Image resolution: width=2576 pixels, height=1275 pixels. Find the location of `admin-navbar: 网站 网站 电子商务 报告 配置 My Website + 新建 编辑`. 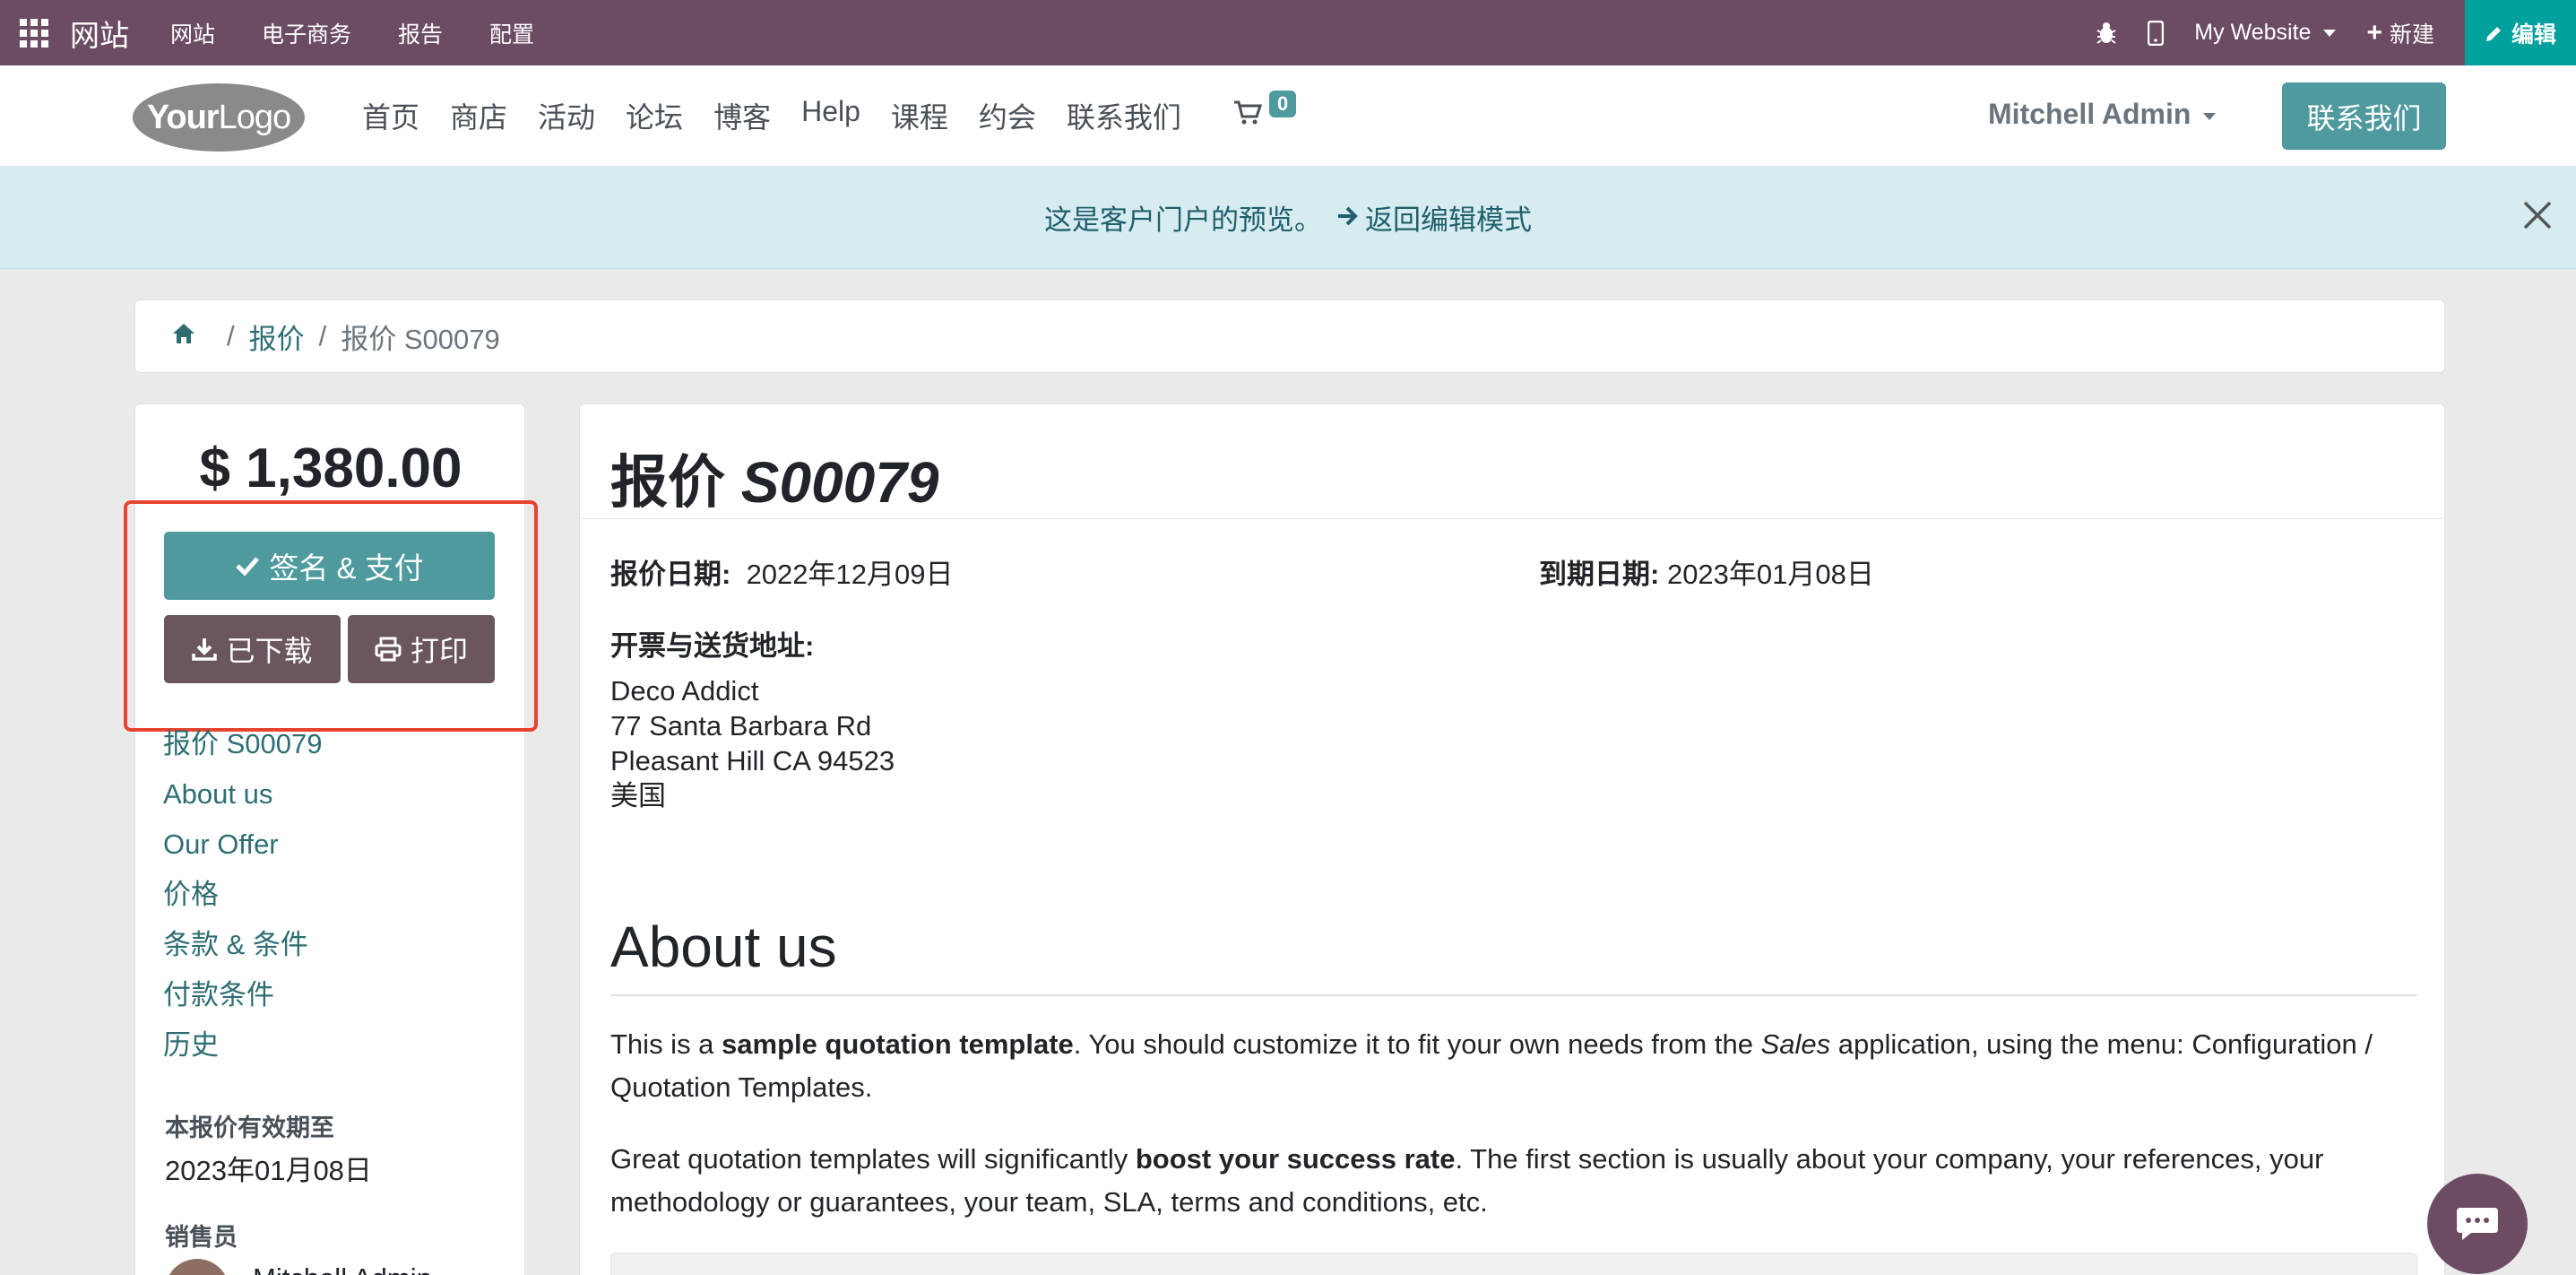

admin-navbar: 网站 网站 电子商务 报告 配置 My Website + 新建 编辑 is located at coordinates (1288, 32).